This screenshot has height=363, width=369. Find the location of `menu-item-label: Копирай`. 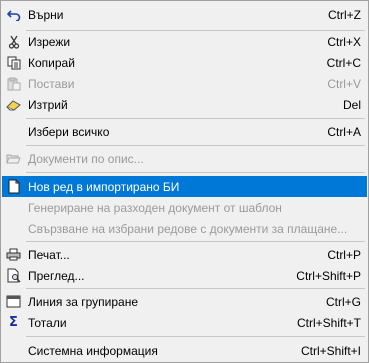

menu-item-label: Копирай is located at coordinates (51, 62).